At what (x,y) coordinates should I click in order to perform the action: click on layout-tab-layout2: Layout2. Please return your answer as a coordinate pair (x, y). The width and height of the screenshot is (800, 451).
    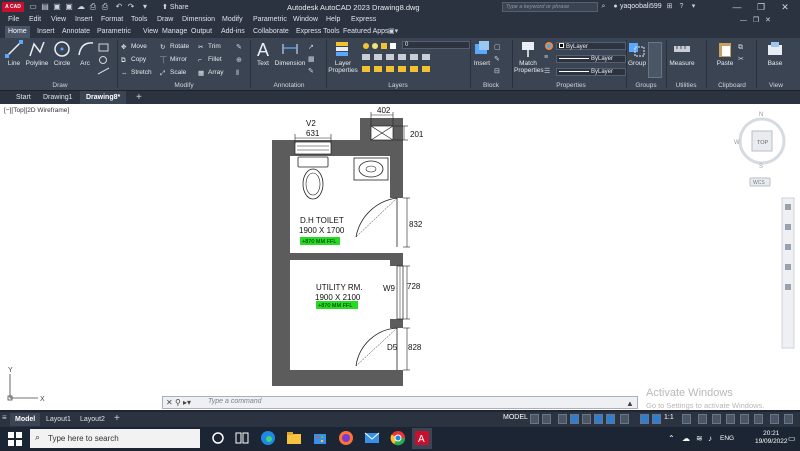
    Looking at the image, I should click on (92, 419).